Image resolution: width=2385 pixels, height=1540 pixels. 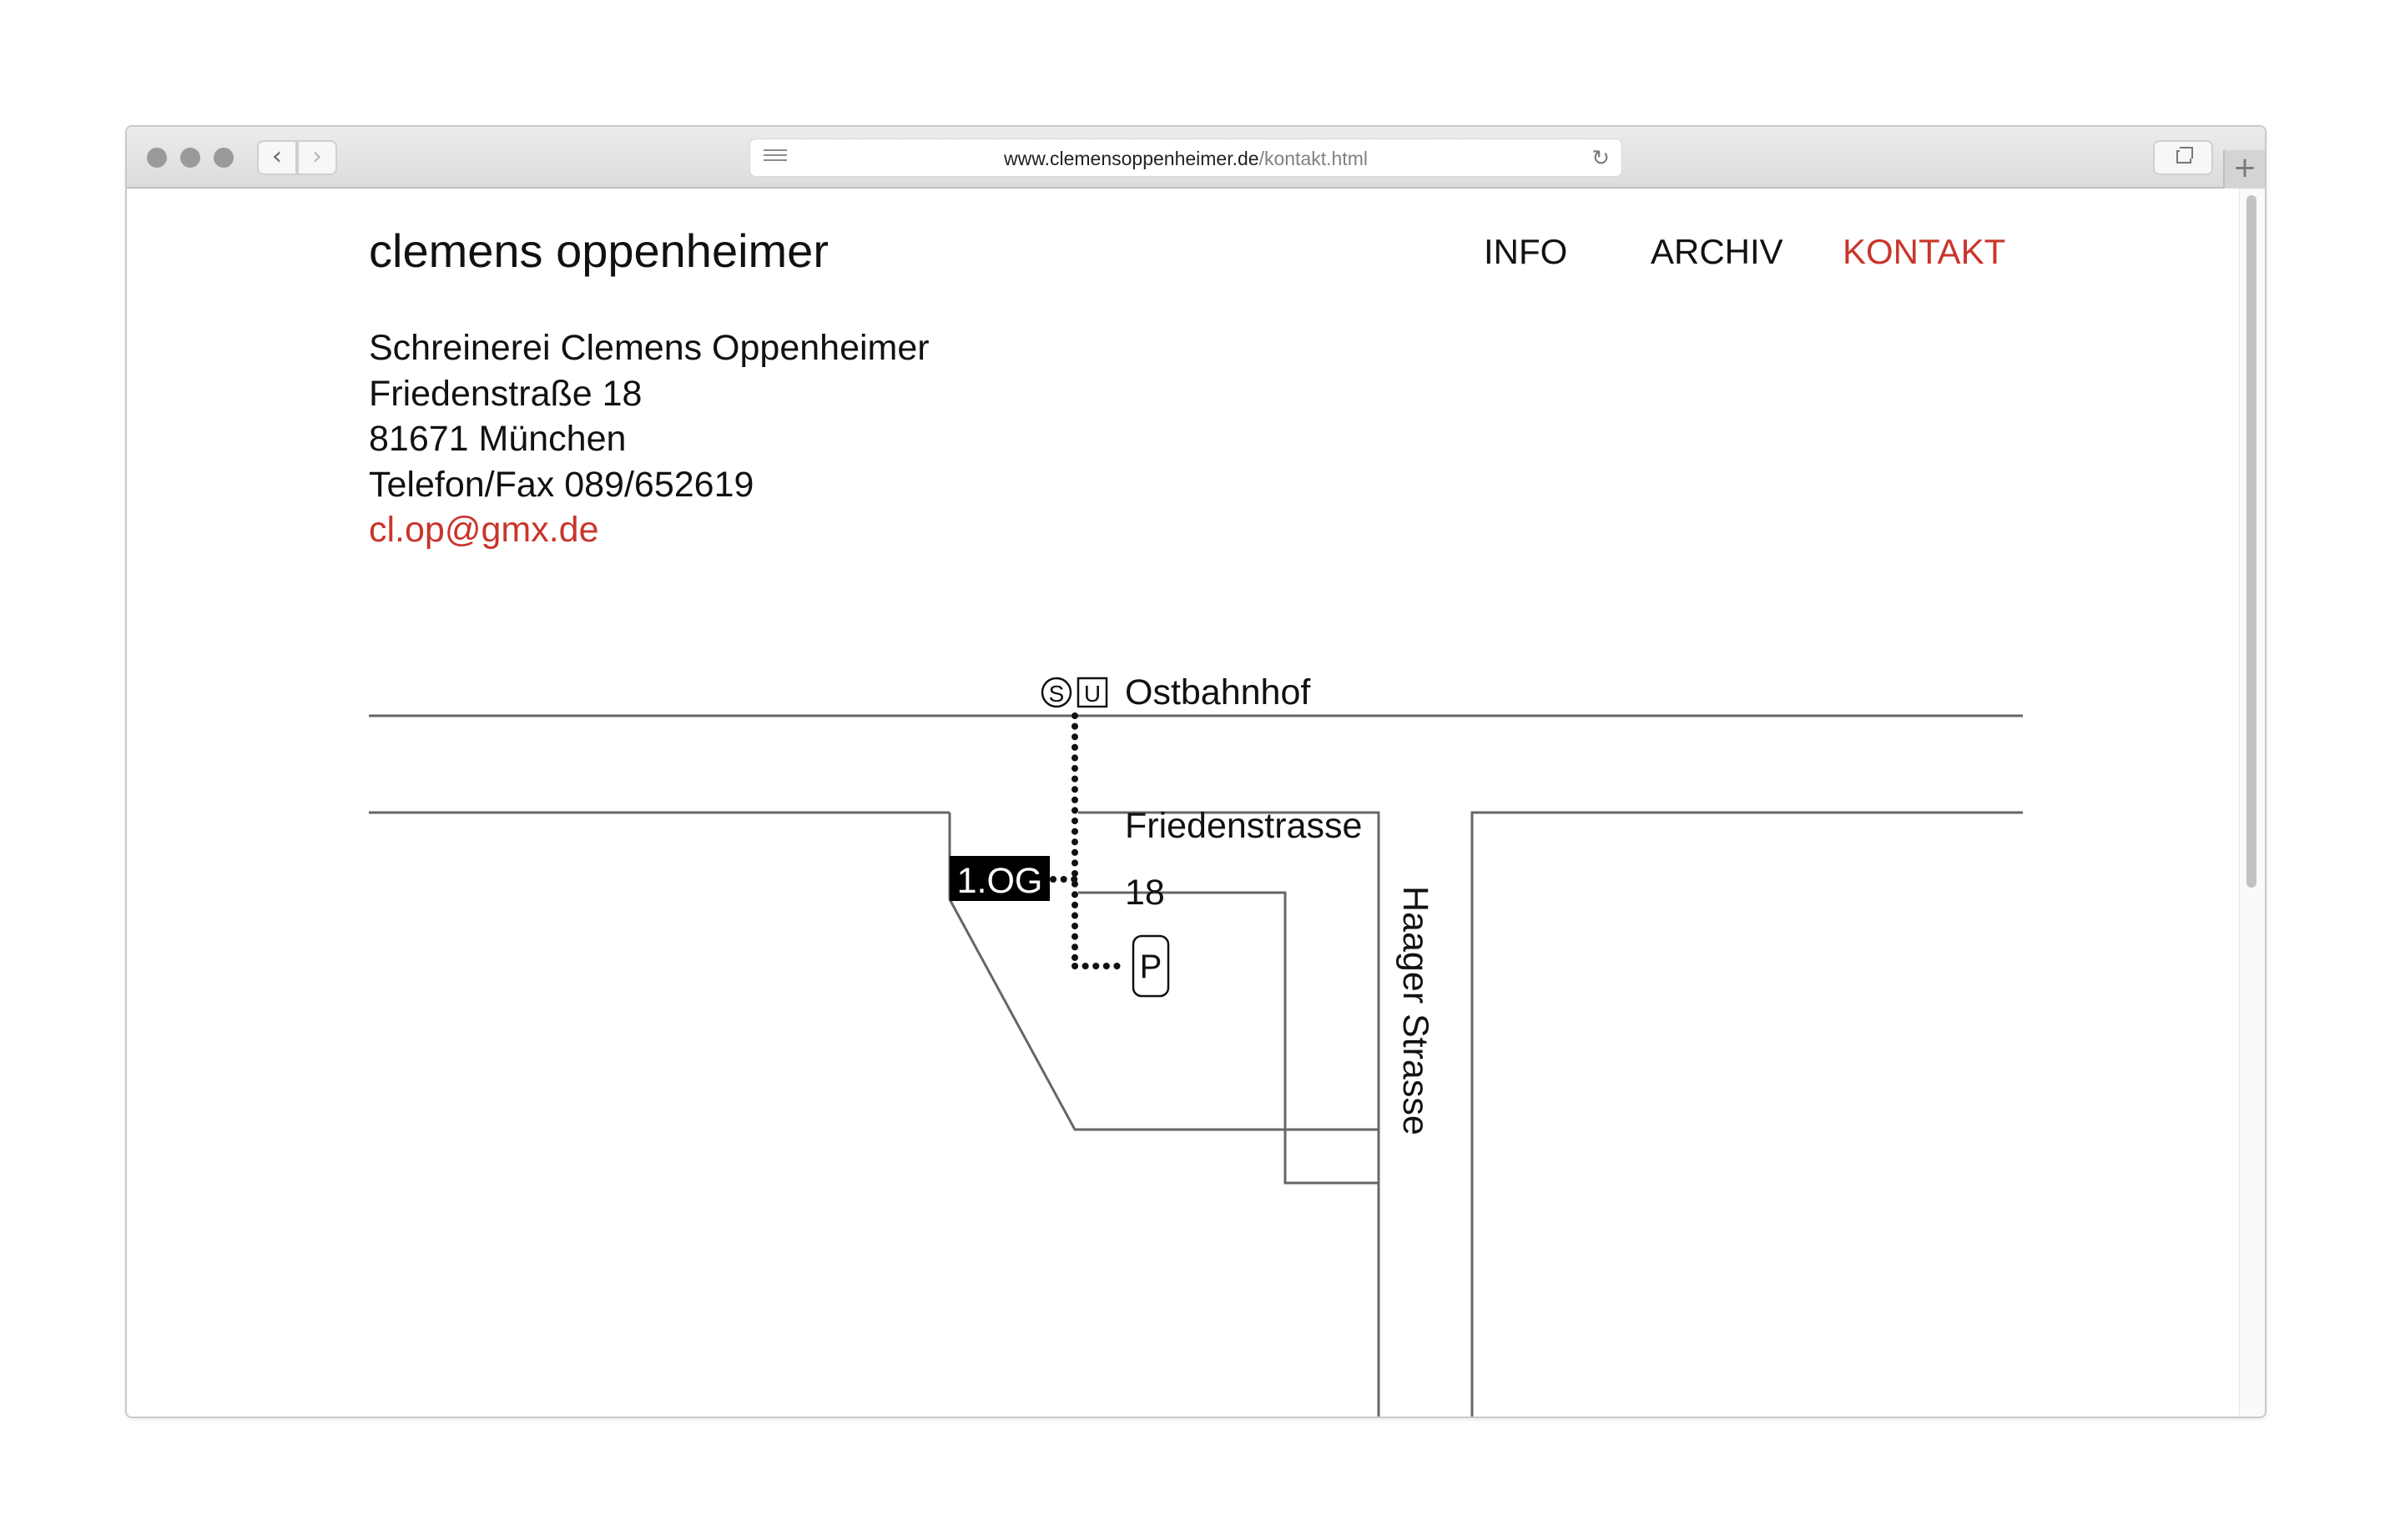 I want to click on reload-icon: ↻, so click(x=1600, y=158).